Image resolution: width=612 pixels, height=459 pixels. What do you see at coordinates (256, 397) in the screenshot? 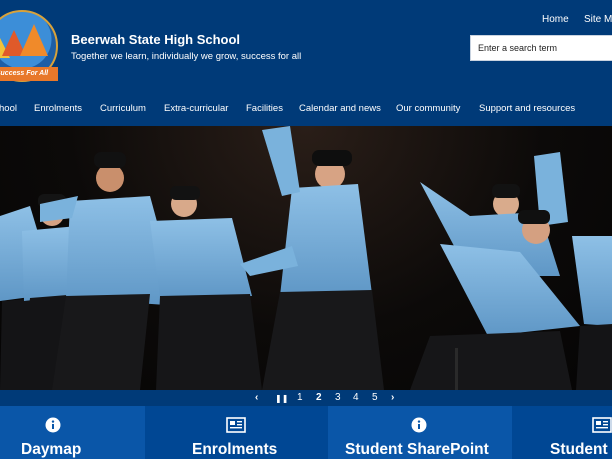
I see `carousel-prev-button: ‹` at bounding box center [256, 397].